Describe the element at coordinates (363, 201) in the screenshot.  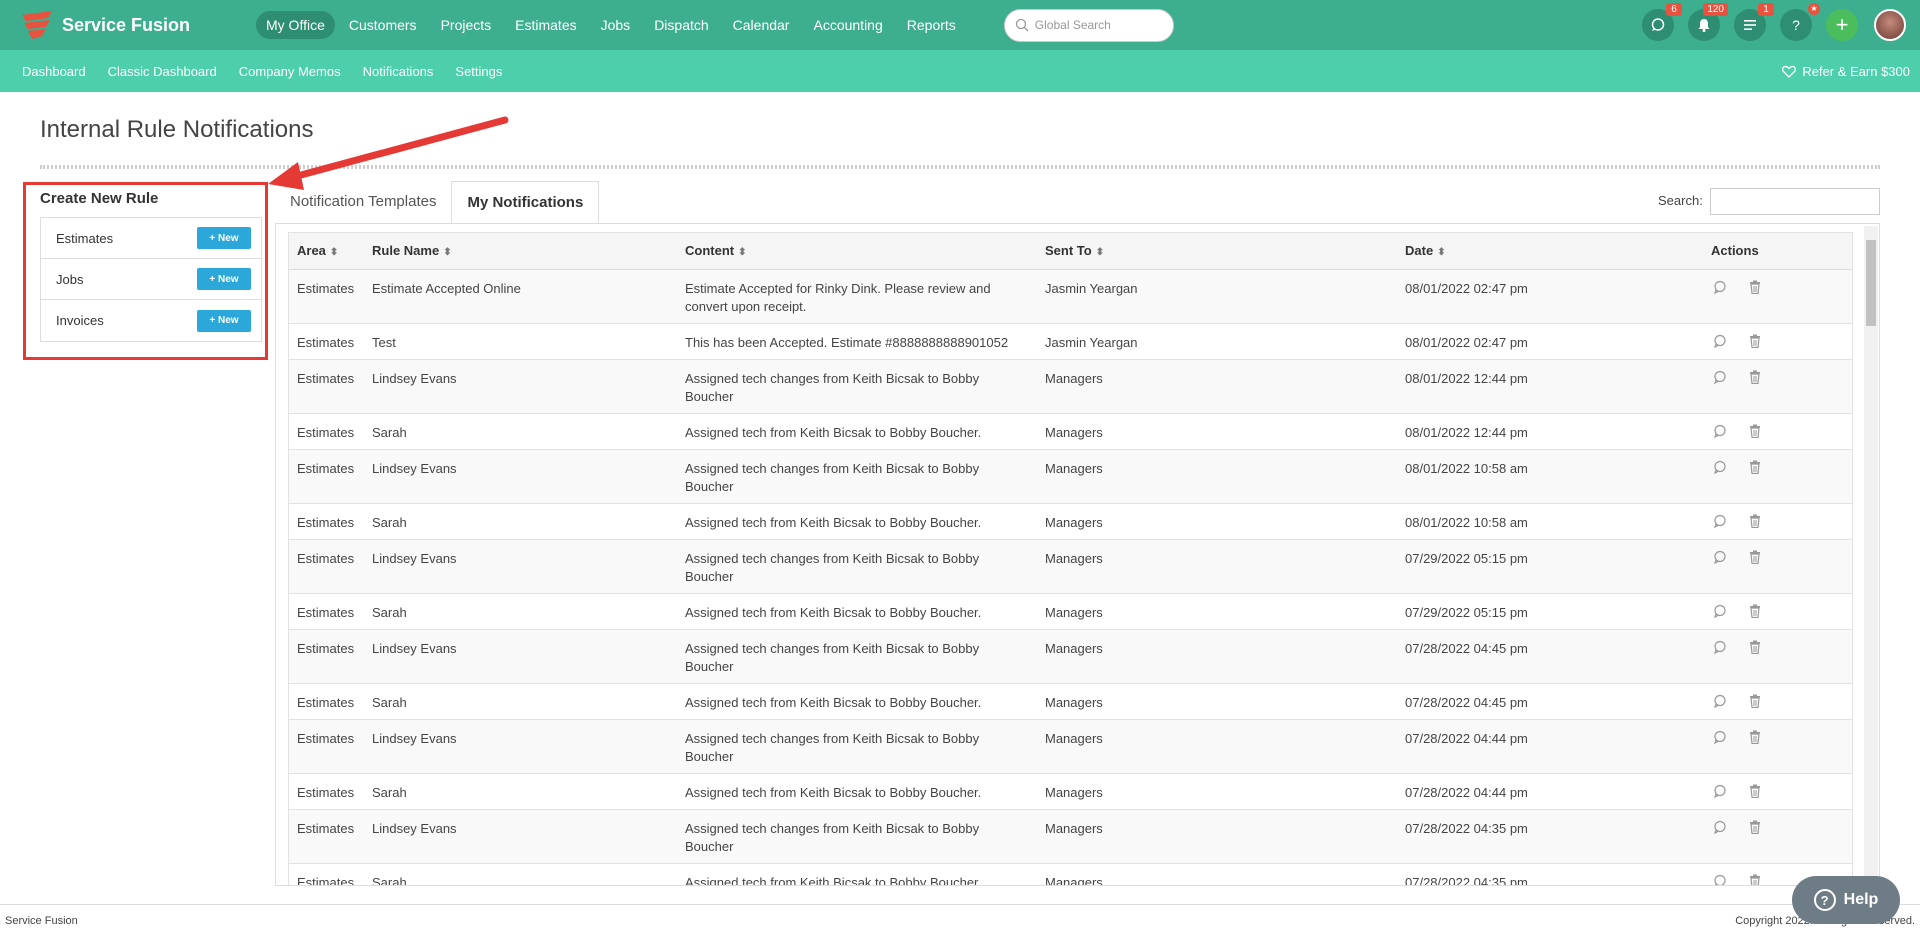
I see `tab-notification-templates: Notification Templates` at that location.